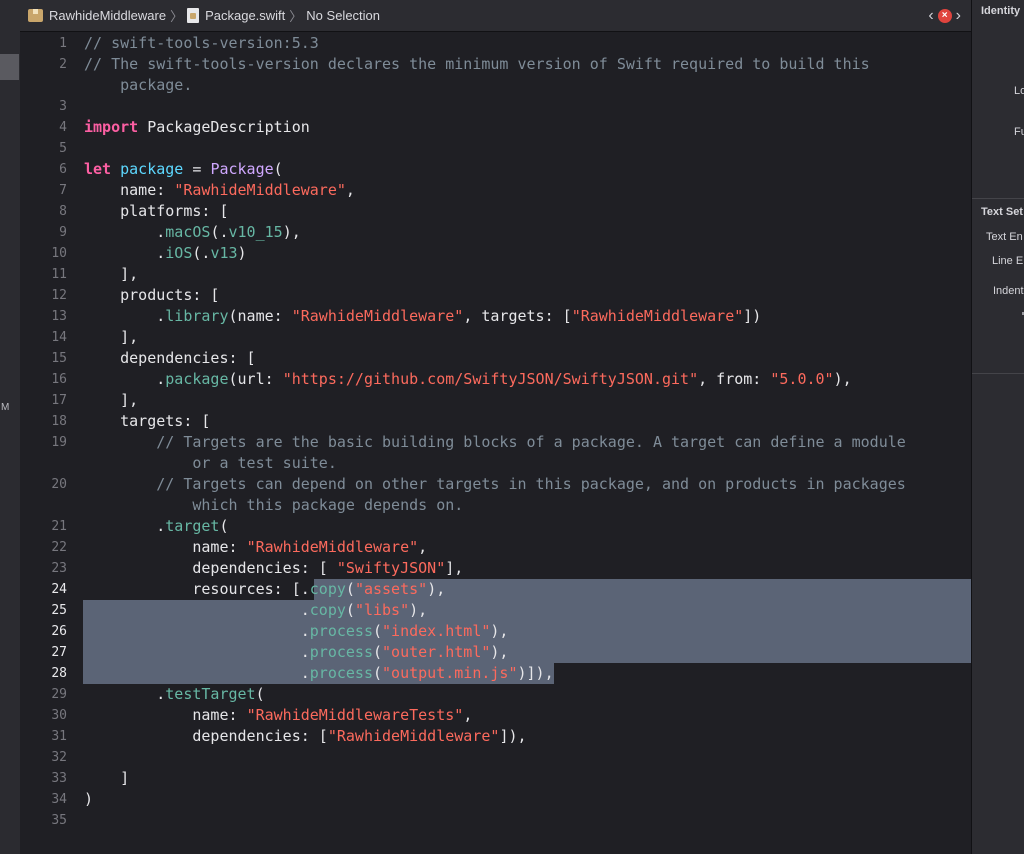 The height and width of the screenshot is (854, 1024). I want to click on code-text: .testTarget(, so click(174, 694).